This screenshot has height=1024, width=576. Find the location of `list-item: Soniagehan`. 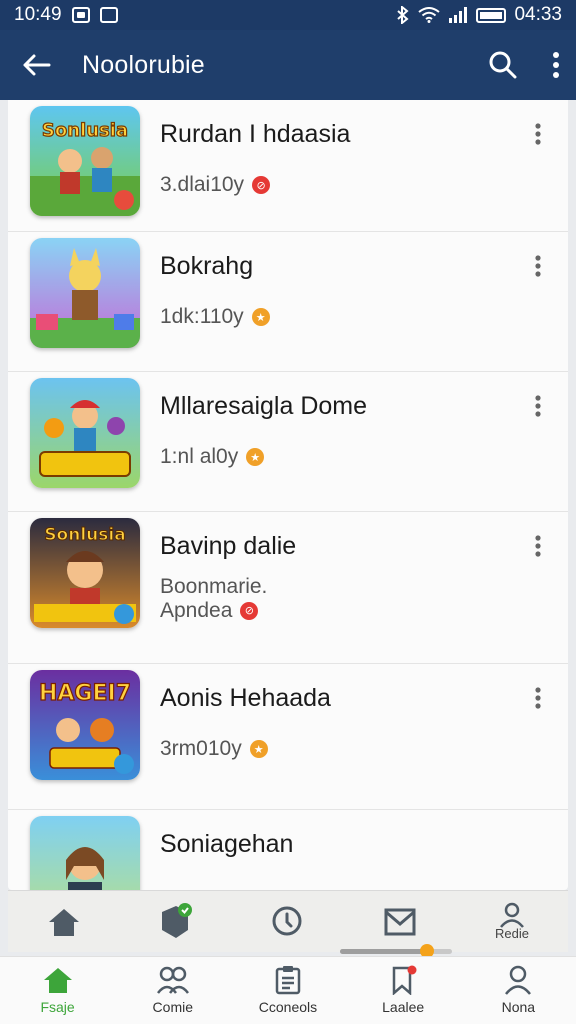

list-item: Soniagehan is located at coordinates (288, 850).